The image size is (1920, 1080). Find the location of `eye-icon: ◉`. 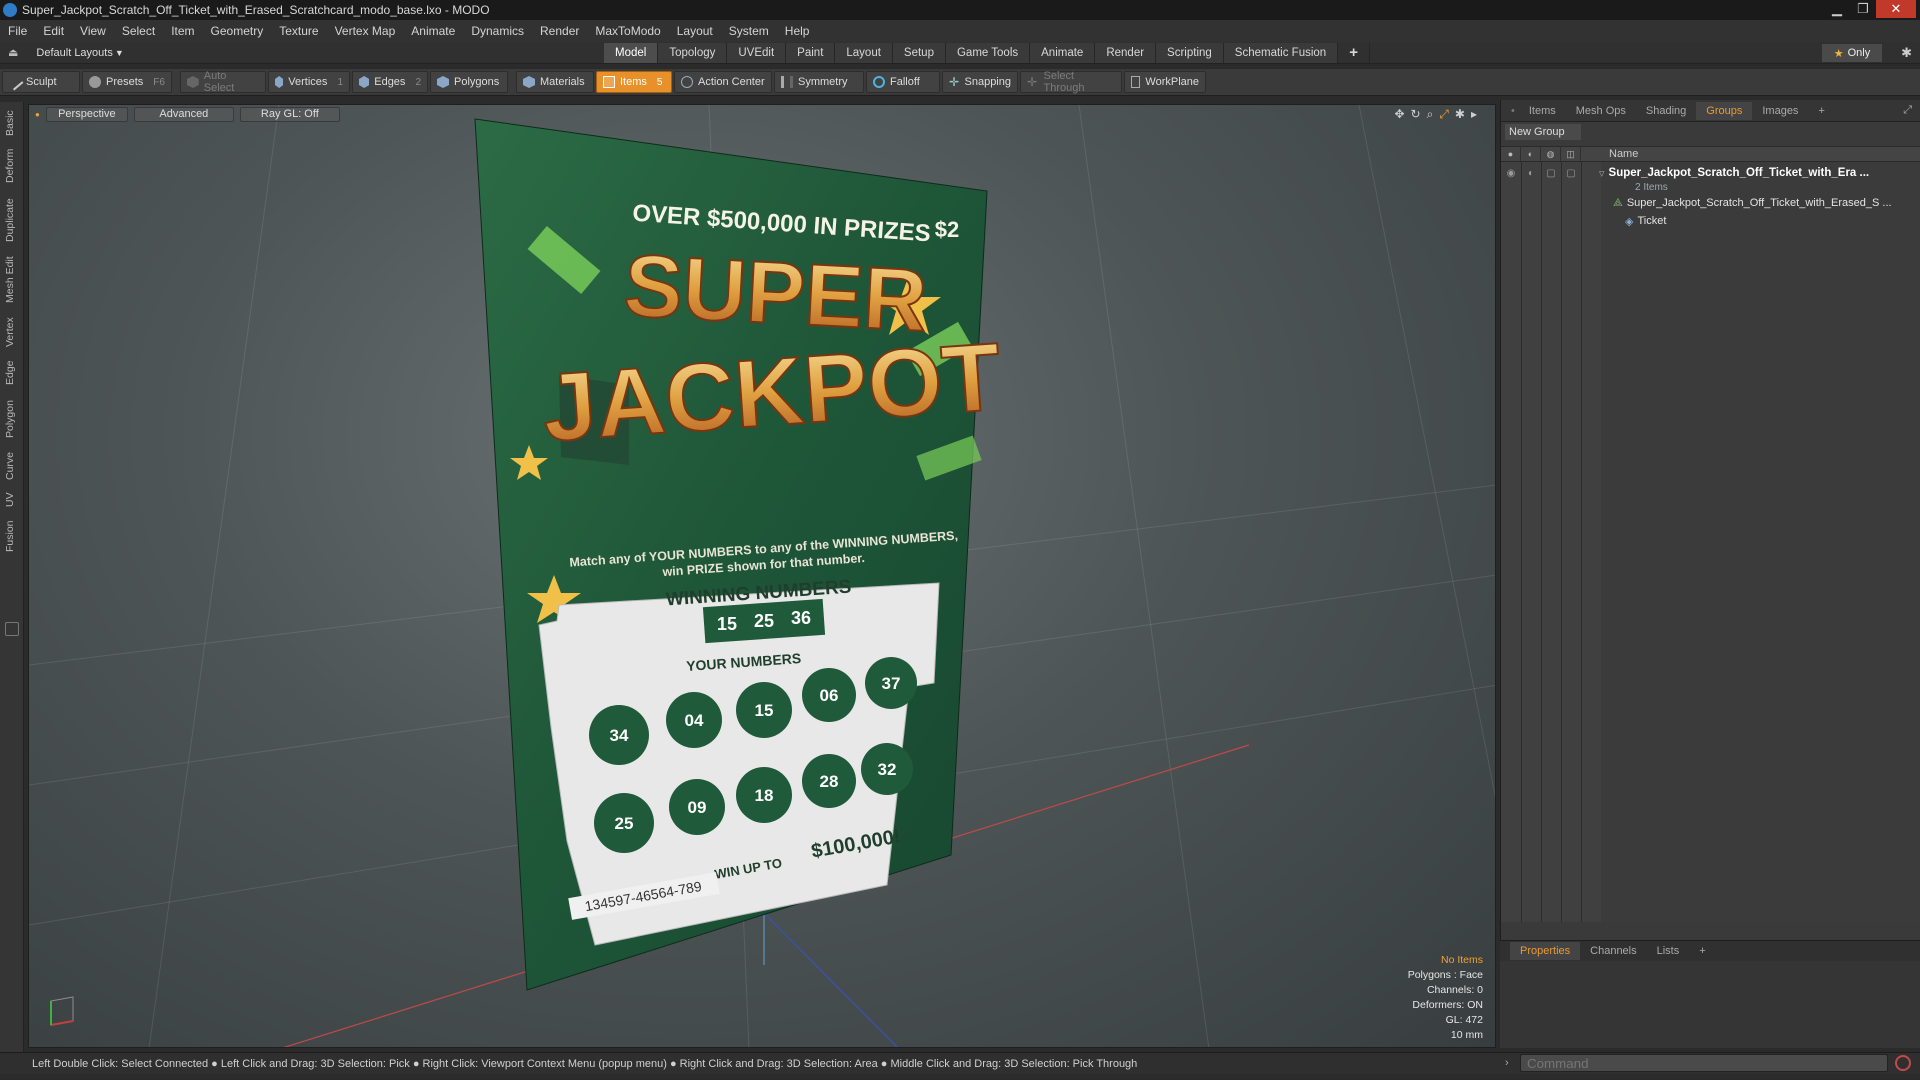

eye-icon: ◉ is located at coordinates (1511, 173).